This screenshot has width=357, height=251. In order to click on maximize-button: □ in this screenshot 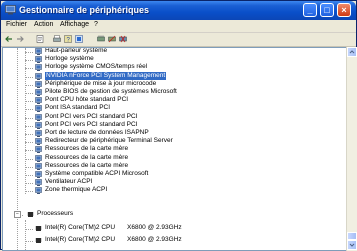, I will do `click(327, 10)`.